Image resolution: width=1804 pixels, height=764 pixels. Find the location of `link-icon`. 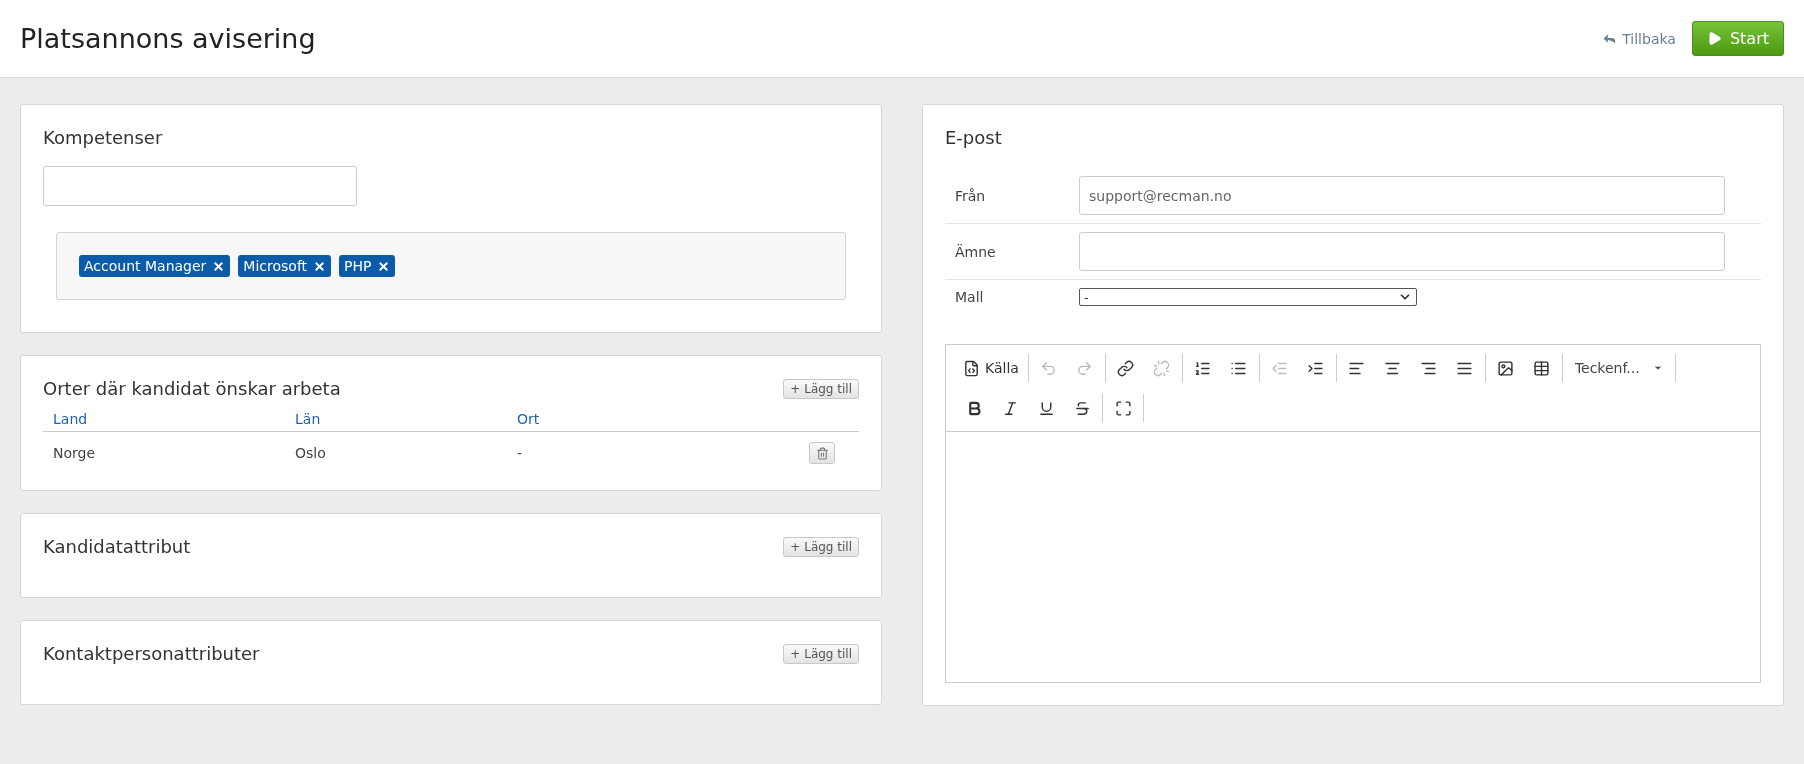

link-icon is located at coordinates (1126, 368).